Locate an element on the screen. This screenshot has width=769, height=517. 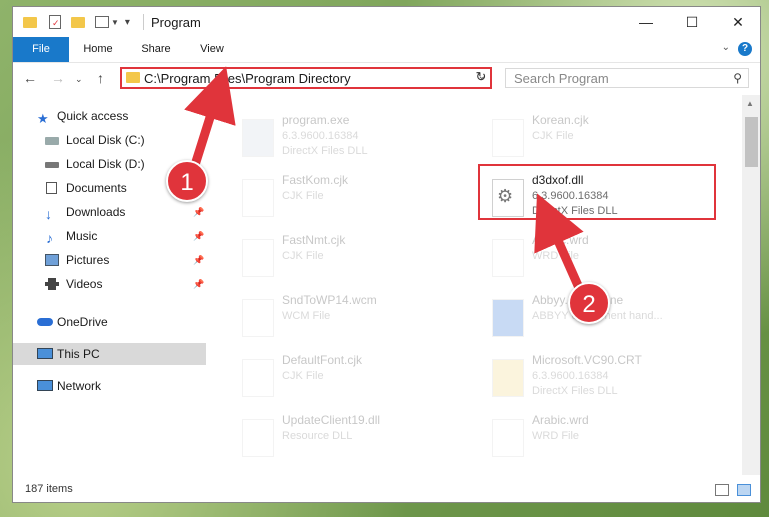
computer-icon is located at coordinates (45, 353).